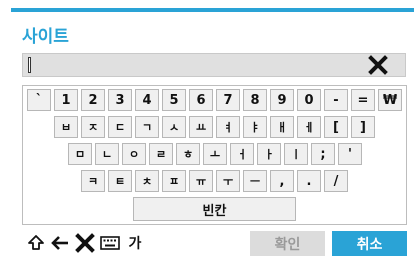 Image resolution: width=414 pixels, height=259 pixels. I want to click on confirm-button: 확인, so click(287, 243).